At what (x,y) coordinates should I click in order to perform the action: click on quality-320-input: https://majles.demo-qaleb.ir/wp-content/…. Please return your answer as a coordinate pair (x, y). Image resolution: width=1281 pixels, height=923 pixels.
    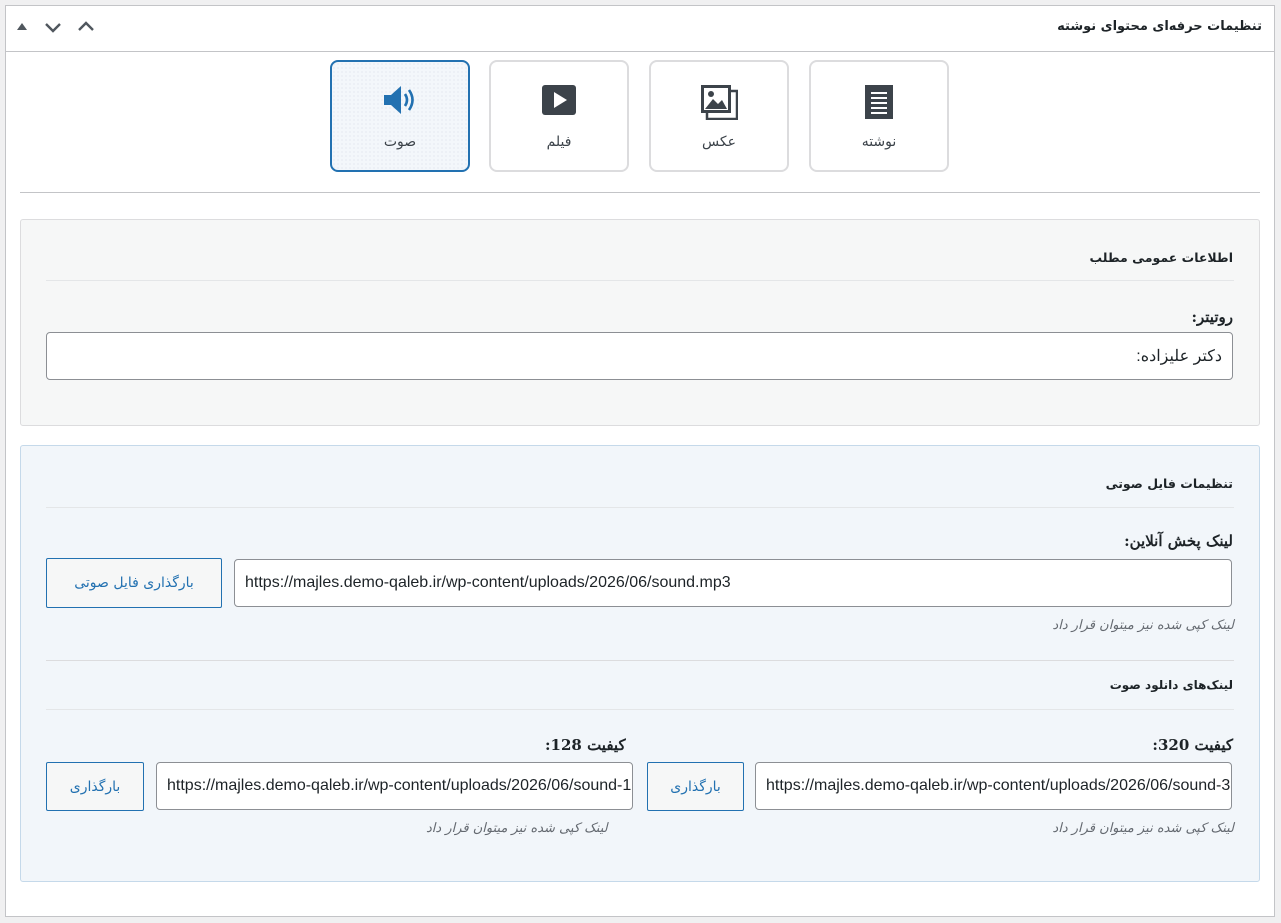
    Looking at the image, I should click on (993, 786).